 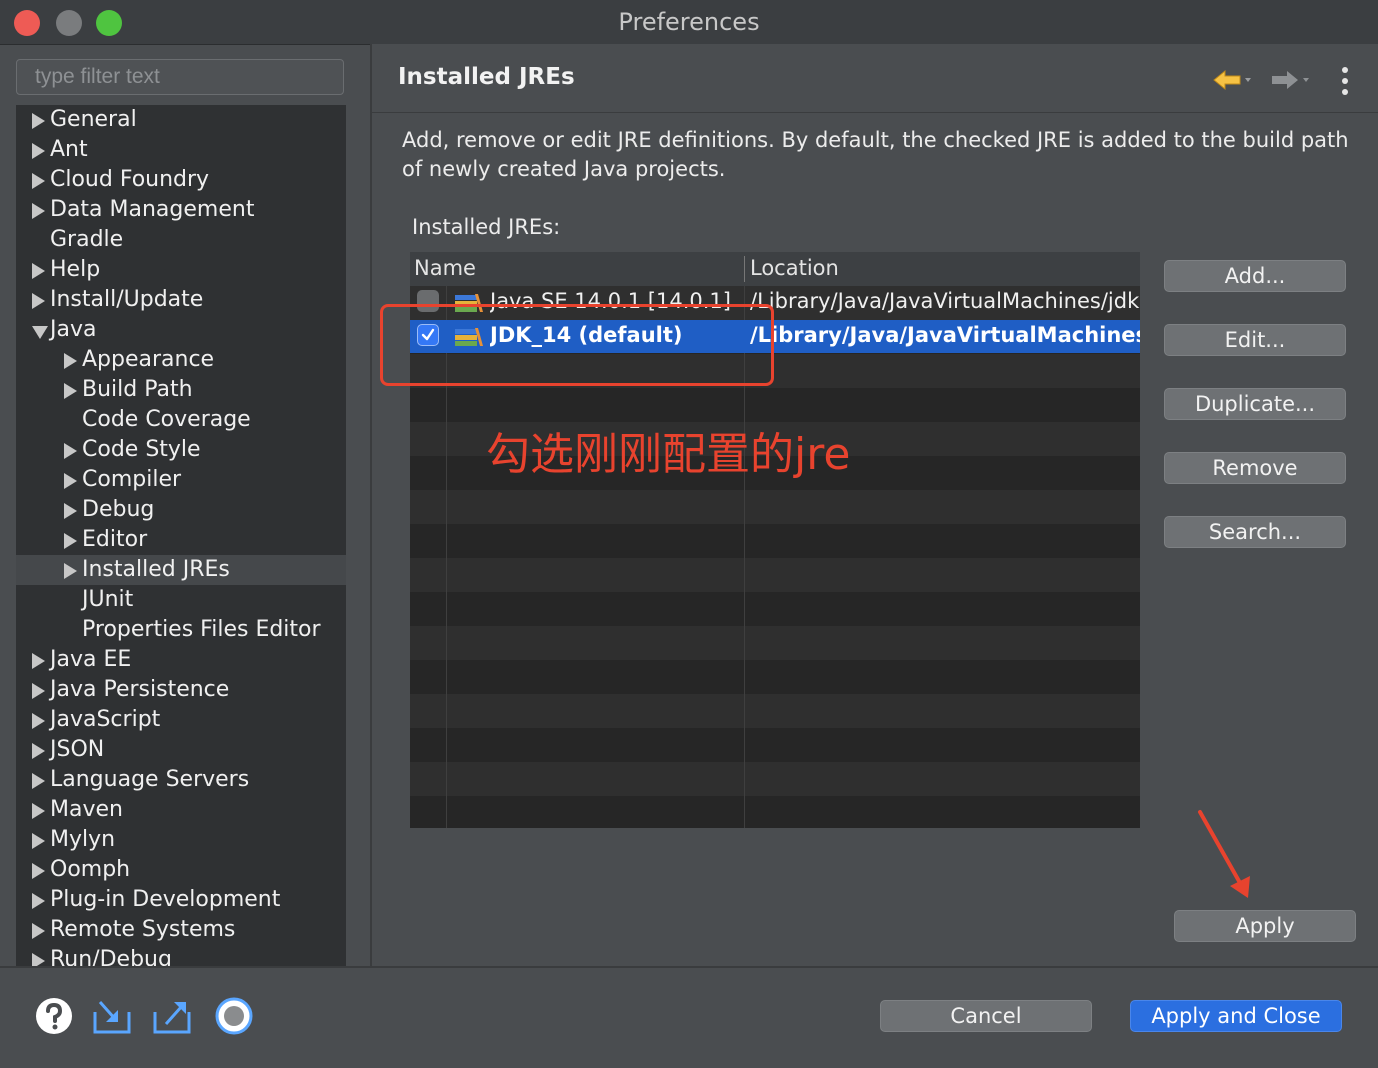 I want to click on sidebar-item-label: JUnit, so click(x=108, y=599).